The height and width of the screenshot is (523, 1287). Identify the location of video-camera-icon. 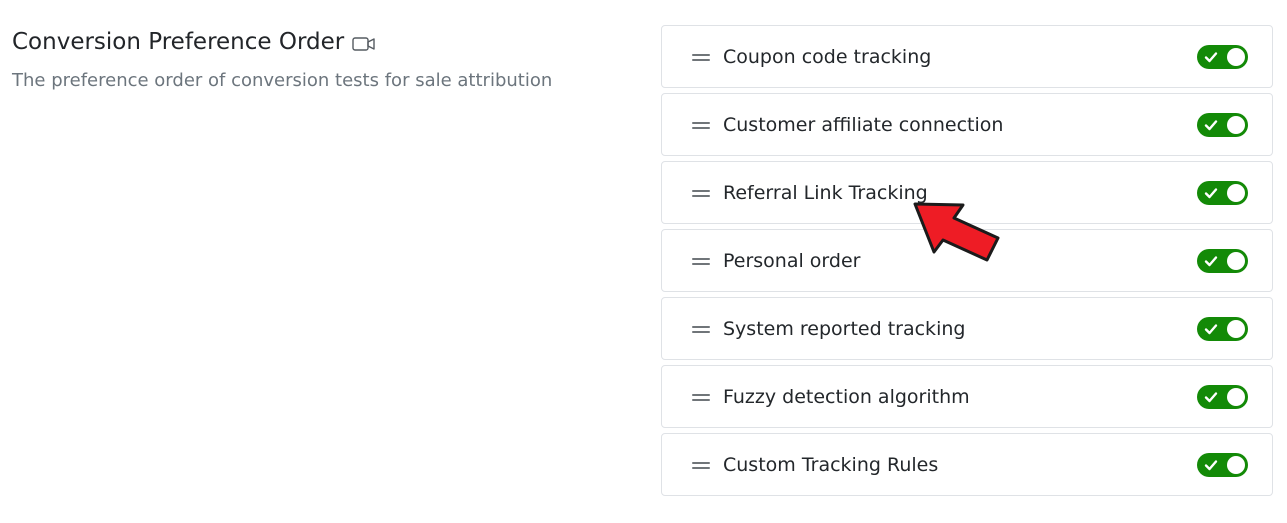
(364, 44).